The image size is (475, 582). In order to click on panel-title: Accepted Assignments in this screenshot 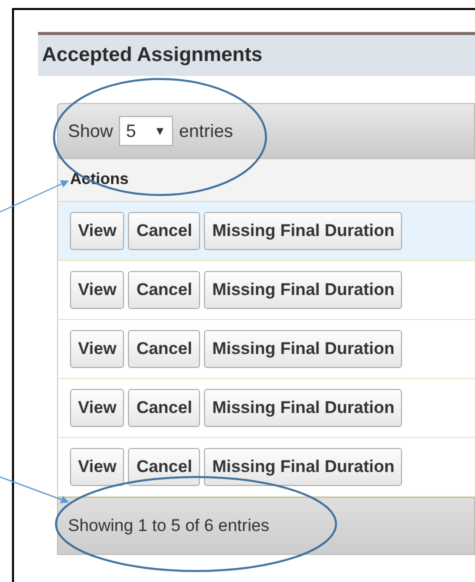, I will do `click(152, 55)`.